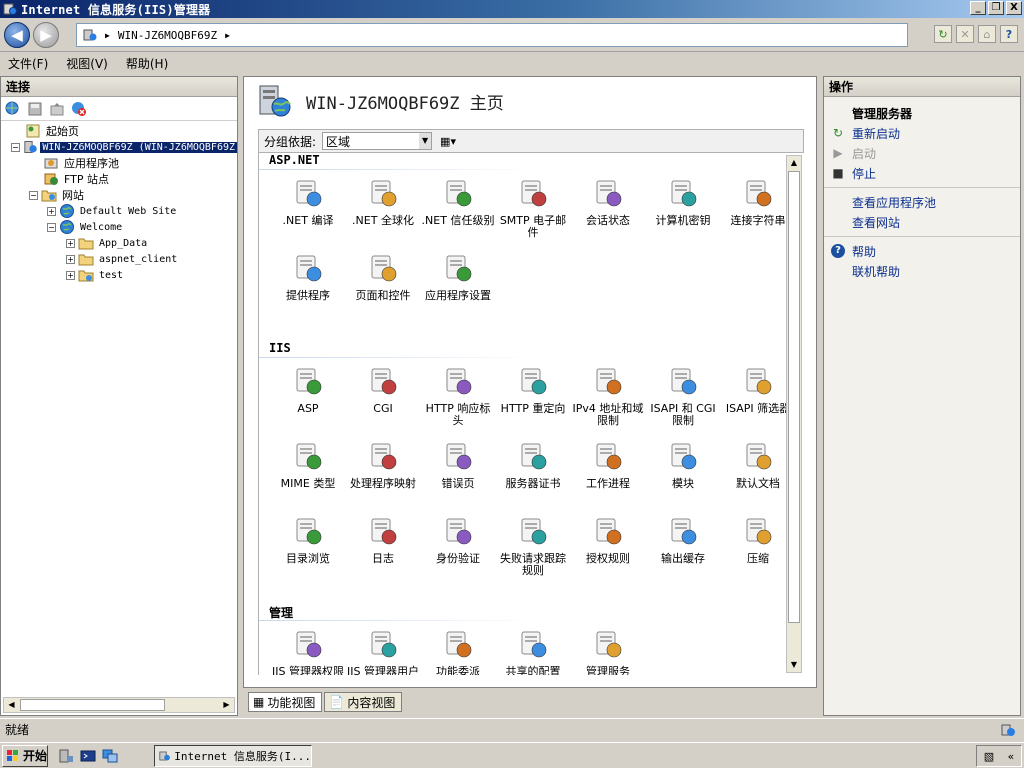  What do you see at coordinates (922, 153) in the screenshot?
I see `action-start: ▶ 启动` at bounding box center [922, 153].